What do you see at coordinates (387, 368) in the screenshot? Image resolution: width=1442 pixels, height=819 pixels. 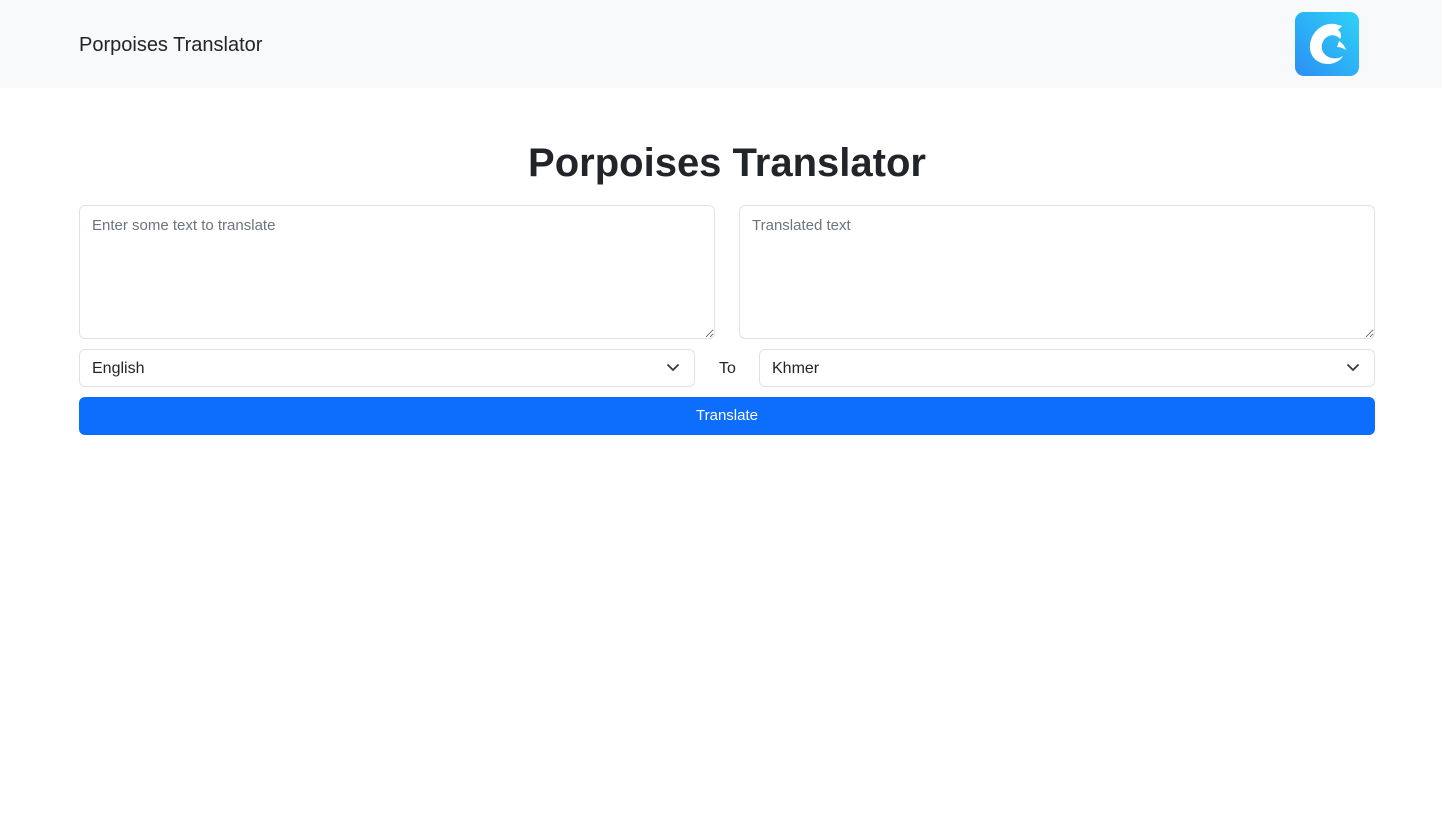 I see `source-language-select: English` at bounding box center [387, 368].